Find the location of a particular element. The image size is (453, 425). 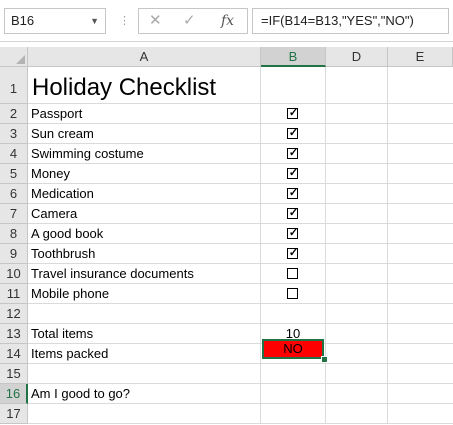

row-header: 11 is located at coordinates (14, 294).